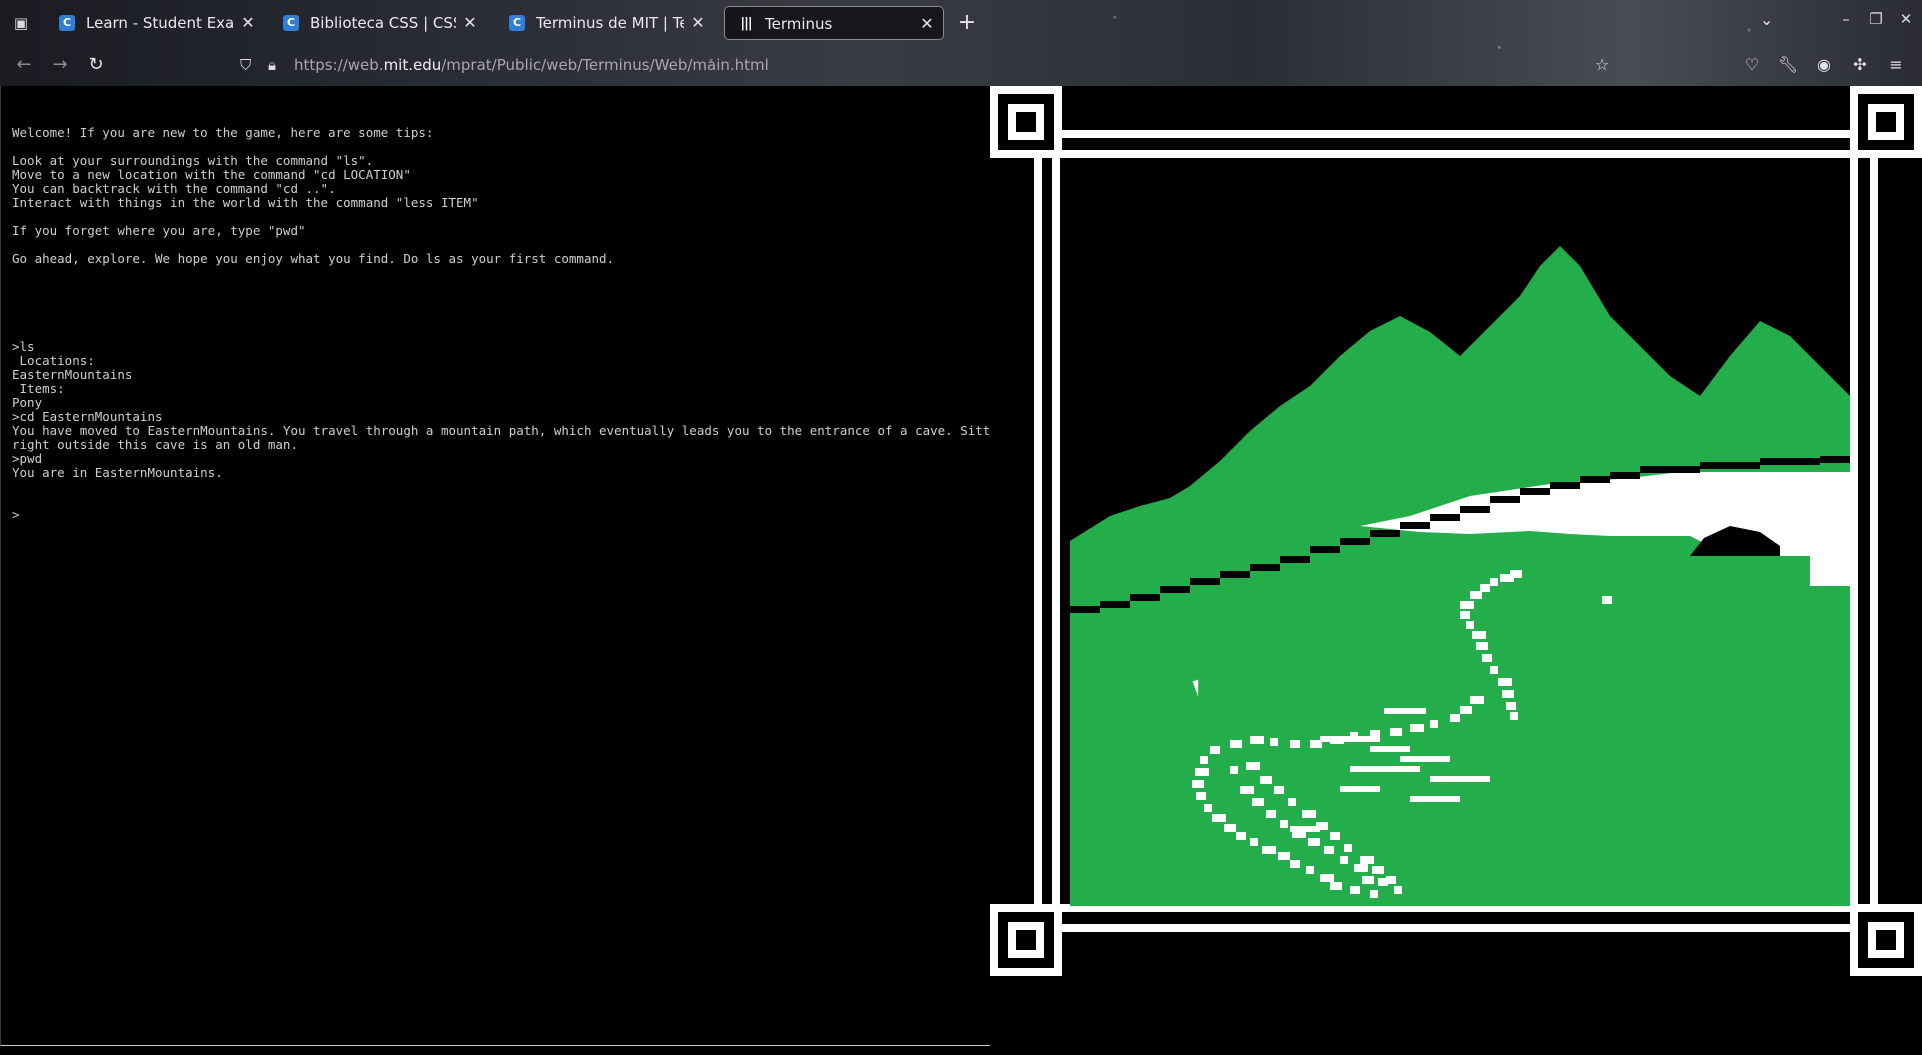 The height and width of the screenshot is (1055, 1922). What do you see at coordinates (512, 515) in the screenshot?
I see `command-prompt: >` at bounding box center [512, 515].